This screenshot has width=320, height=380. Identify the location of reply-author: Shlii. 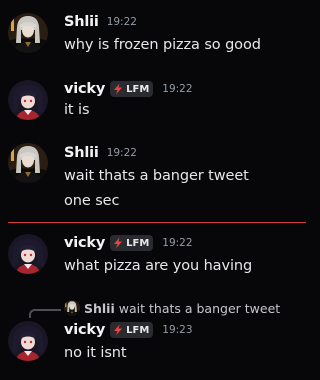
(99, 308).